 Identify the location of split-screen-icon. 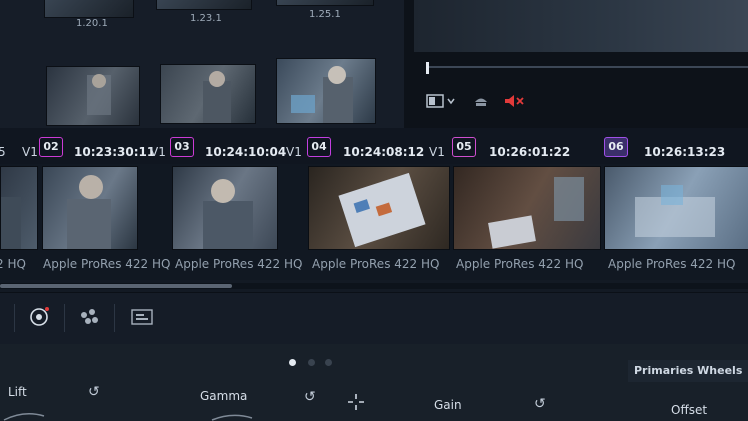
(440, 101).